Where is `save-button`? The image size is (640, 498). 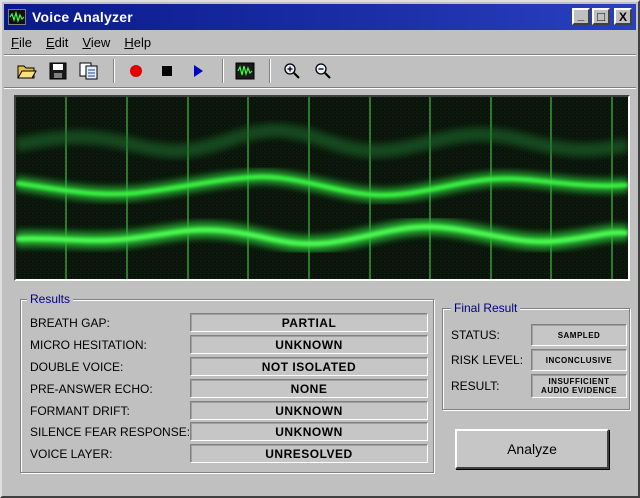 save-button is located at coordinates (58, 71).